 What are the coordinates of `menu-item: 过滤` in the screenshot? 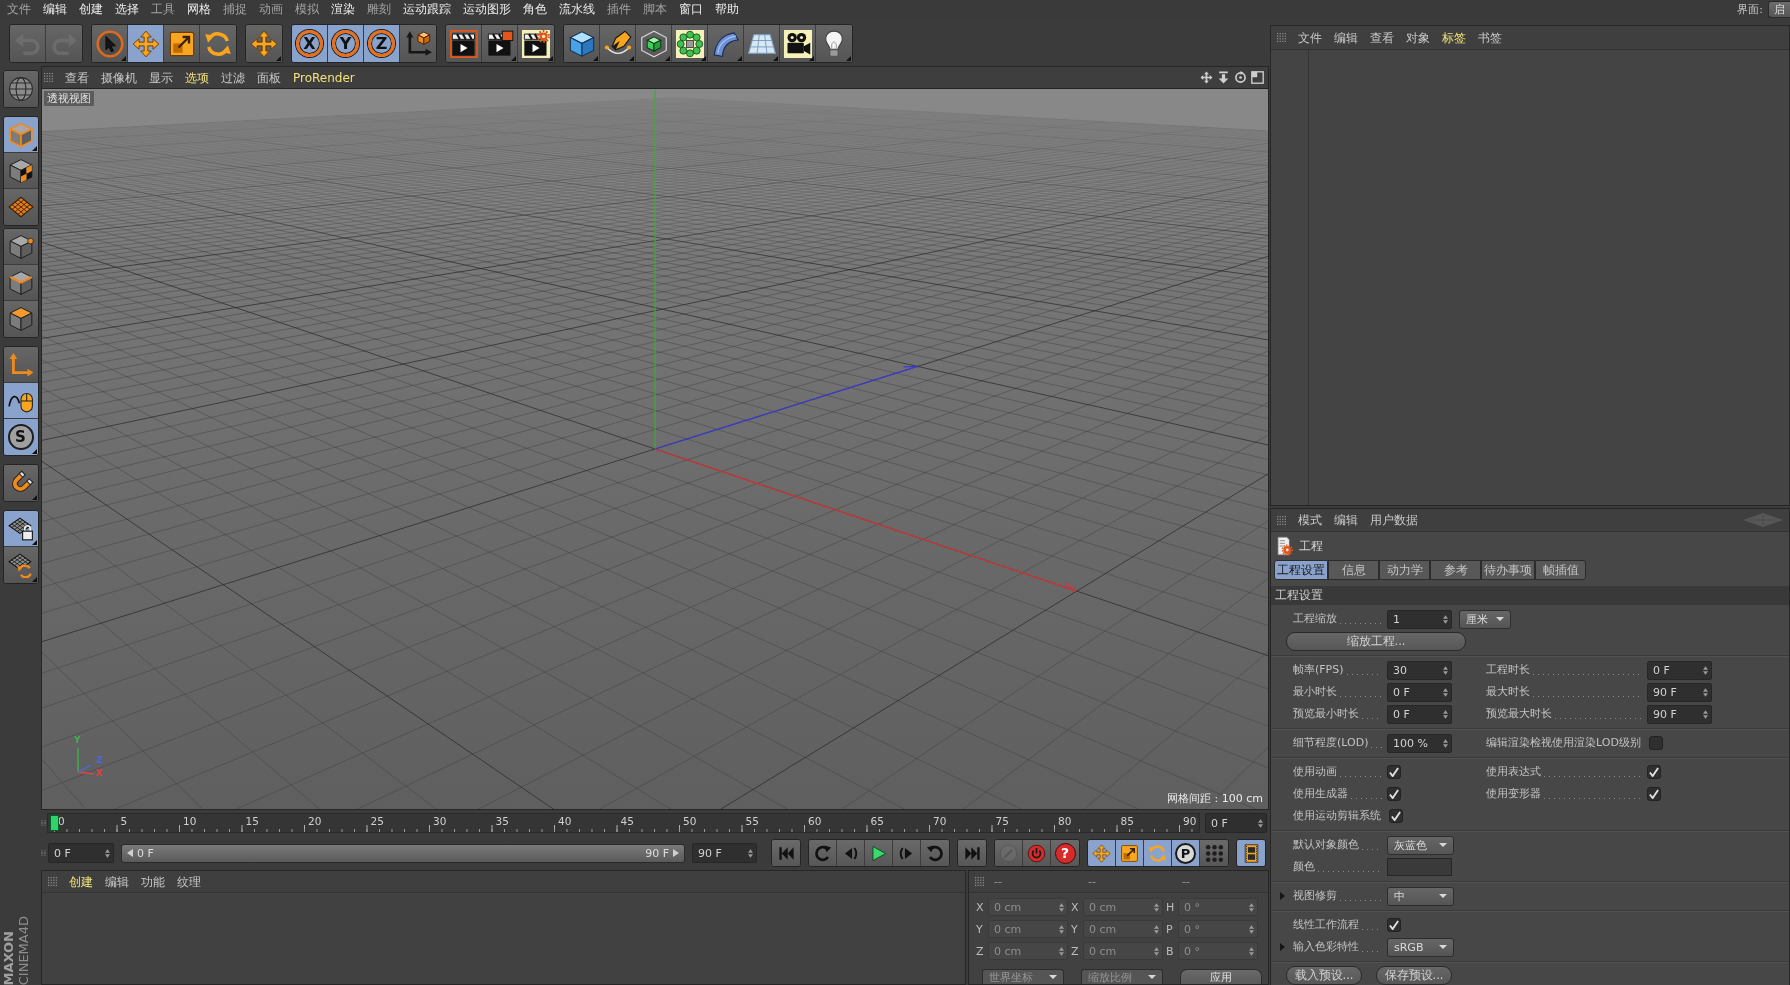 It's located at (233, 77).